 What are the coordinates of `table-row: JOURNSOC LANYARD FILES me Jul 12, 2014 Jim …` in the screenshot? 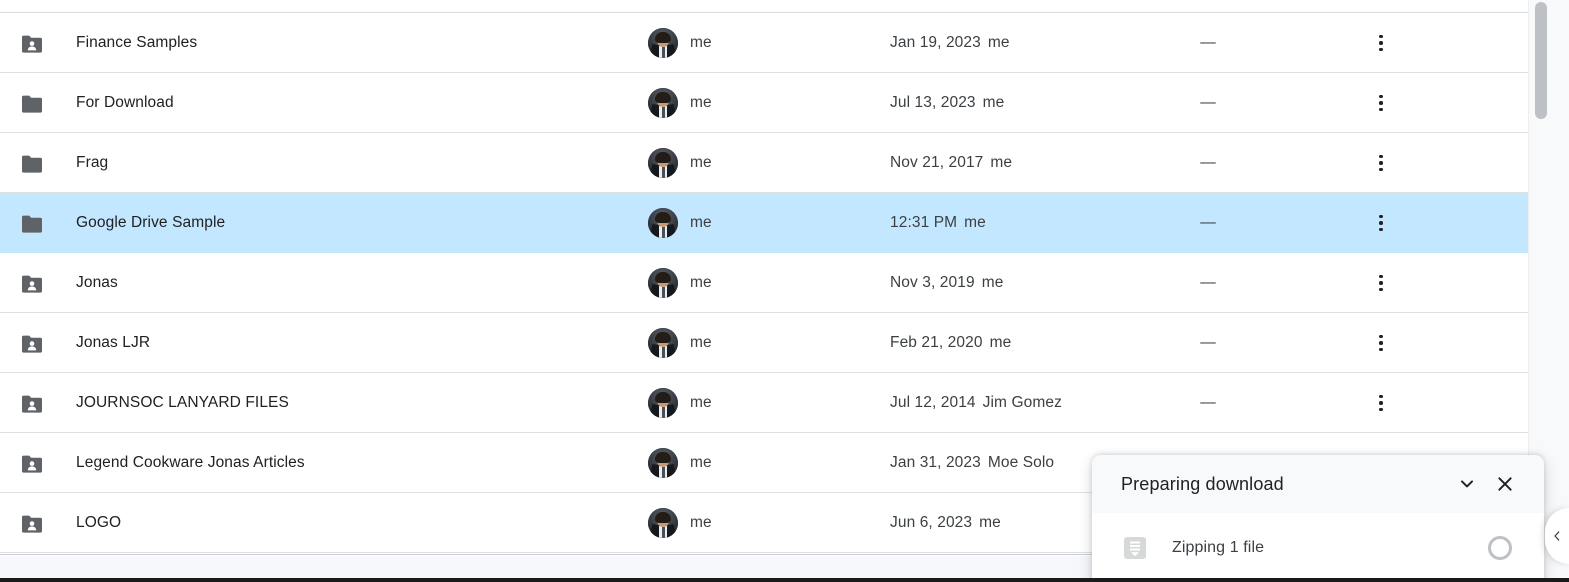 It's located at (764, 403).